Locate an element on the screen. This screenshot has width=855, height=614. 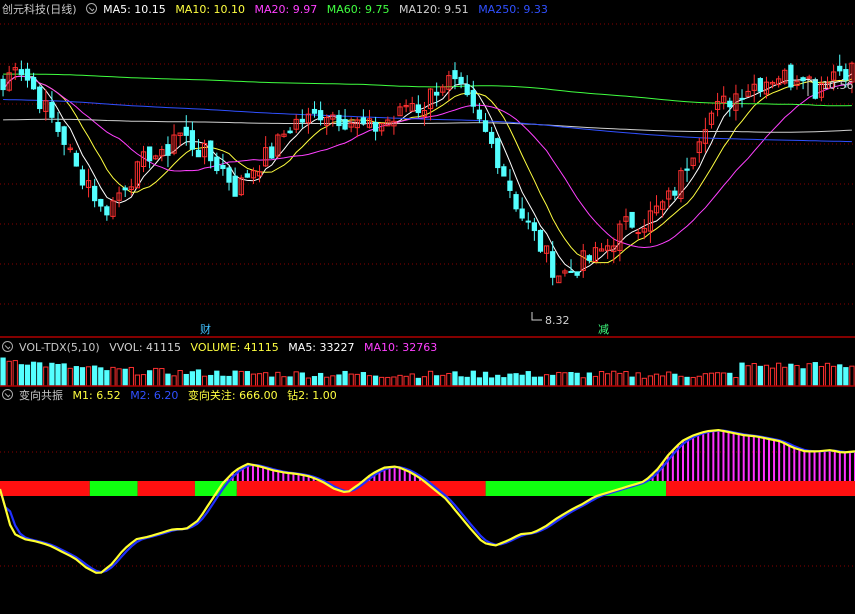
volume-bars is located at coordinates (427, 372).